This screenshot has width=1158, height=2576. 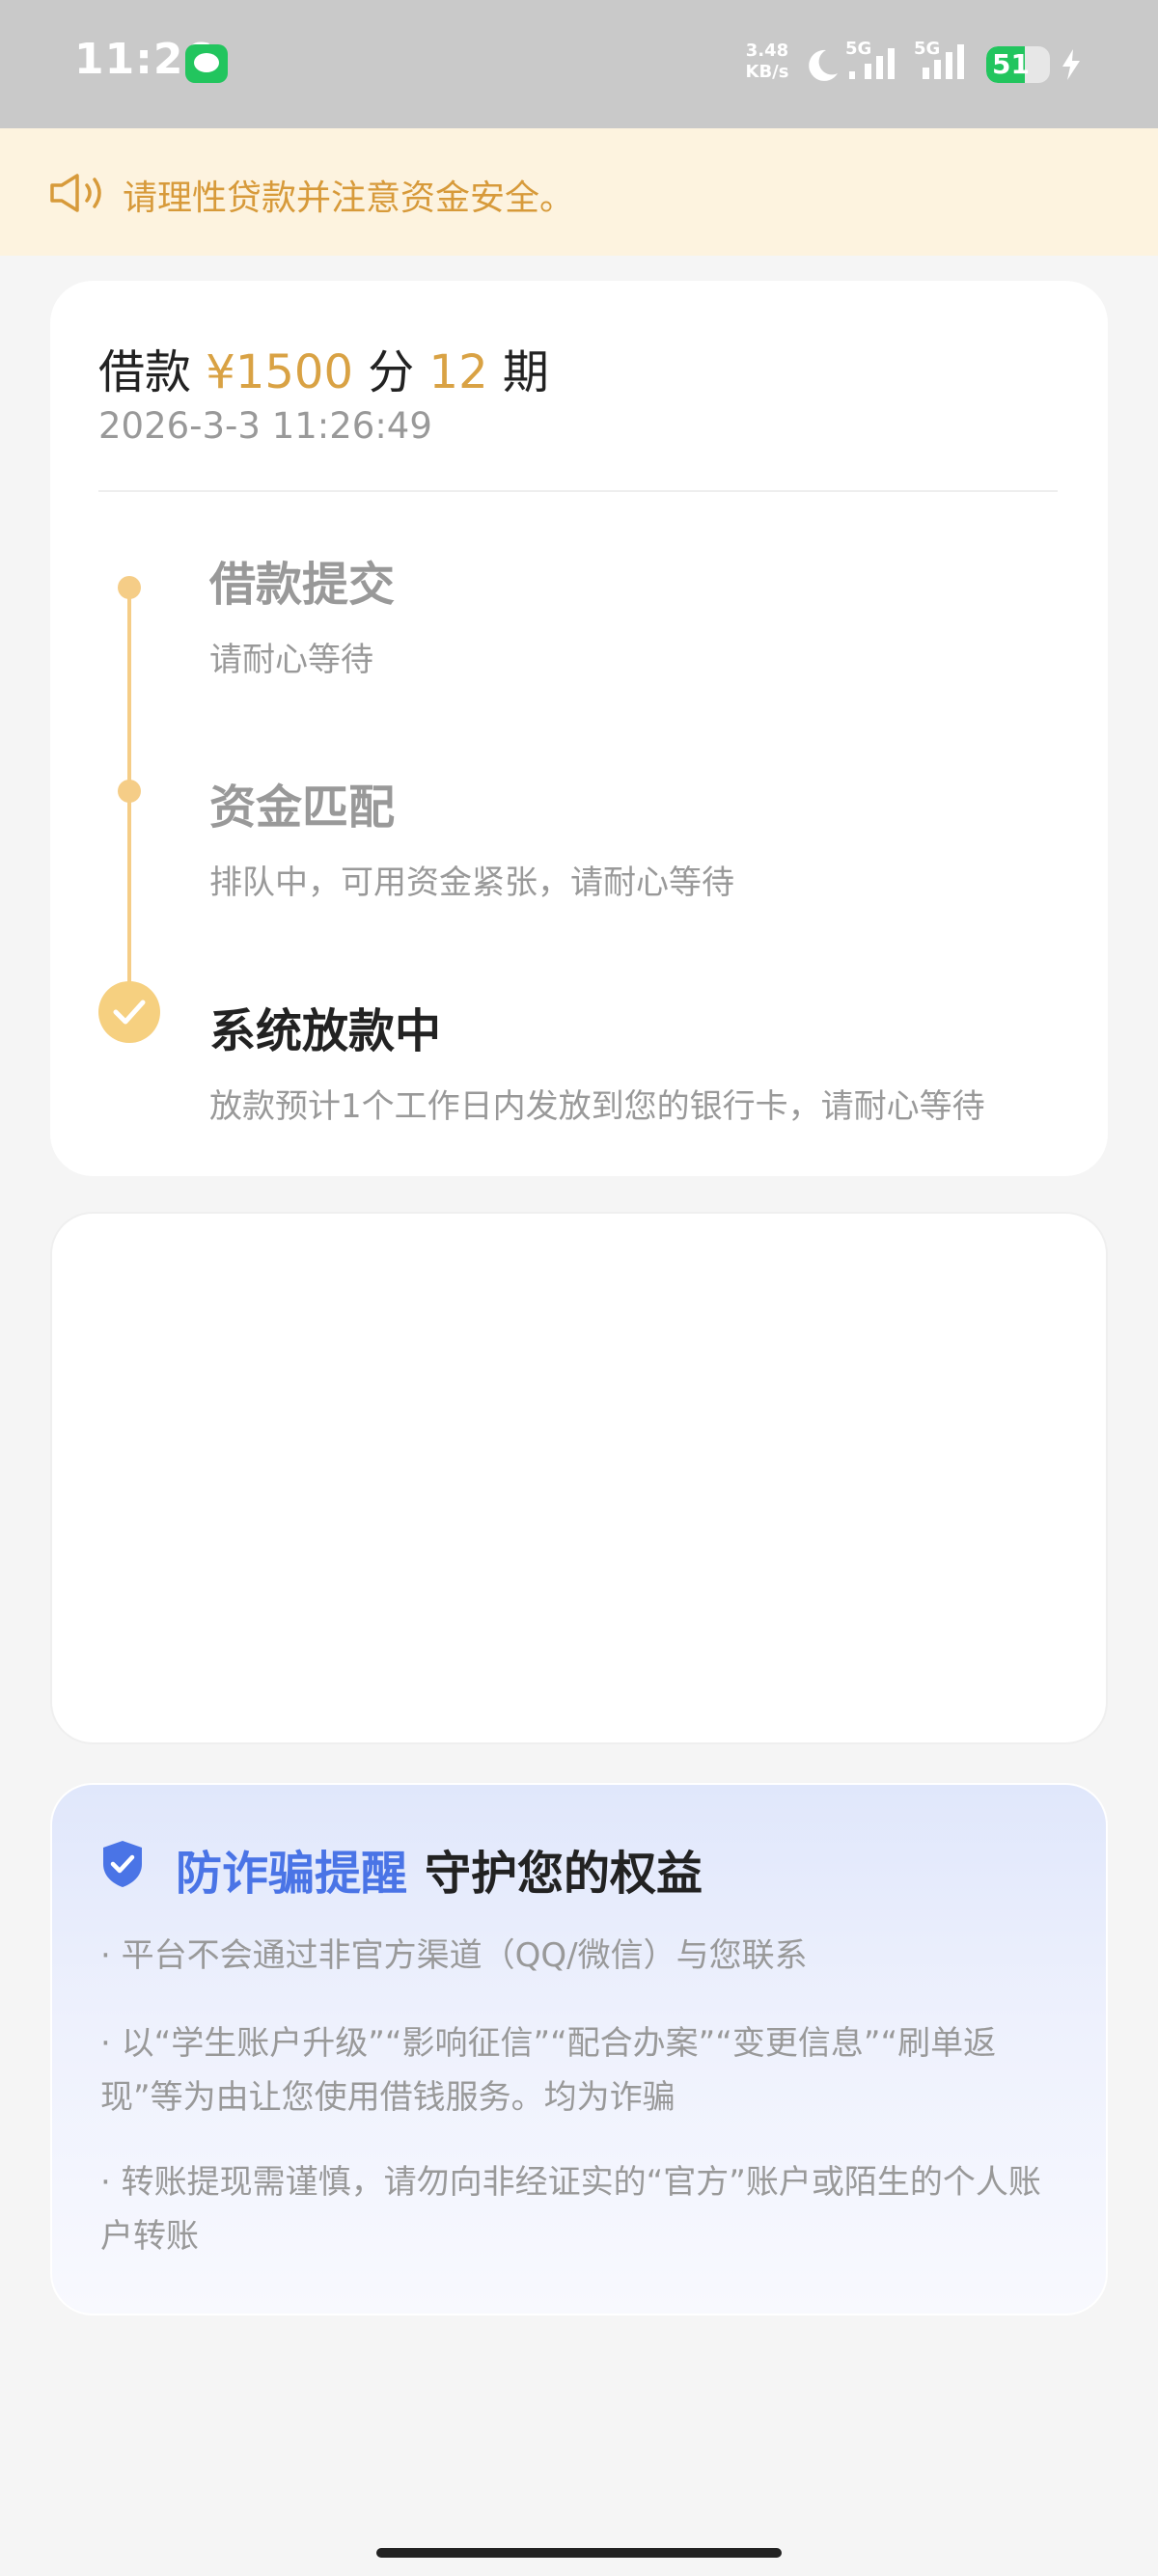 I want to click on network-speed: 3.48 KB/s, so click(x=767, y=62).